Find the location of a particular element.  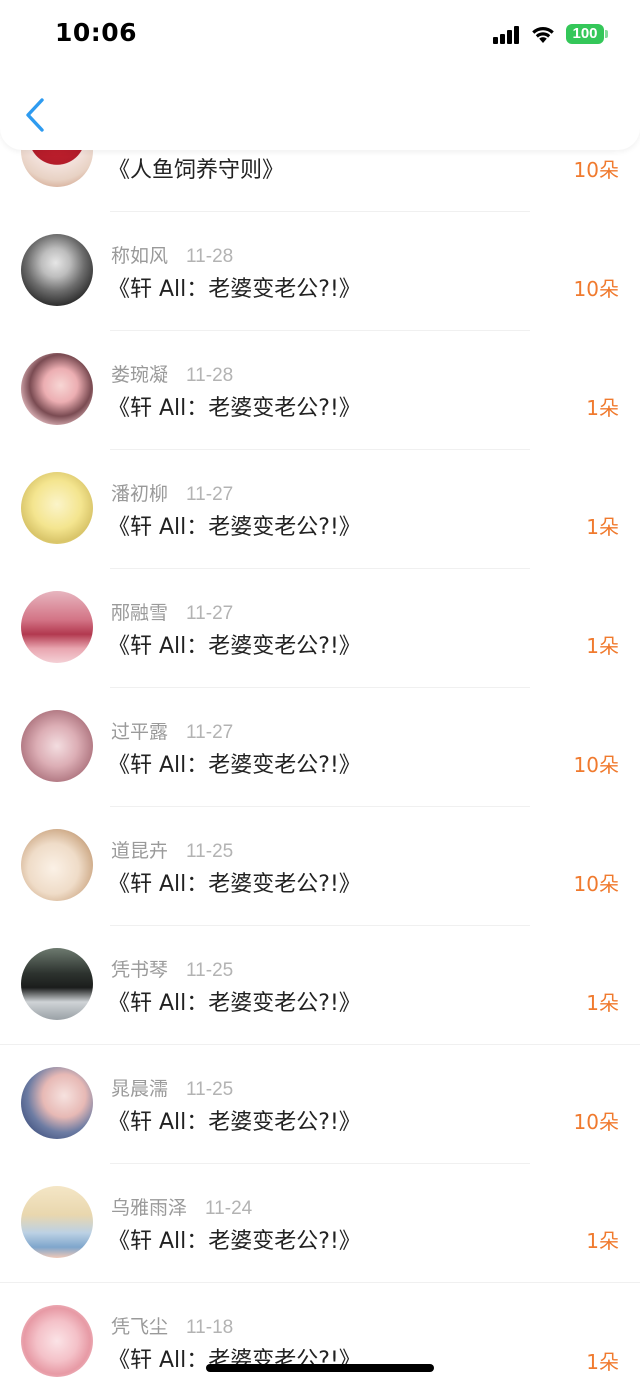

status-bar: 10:06 100 is located at coordinates (320, 35).